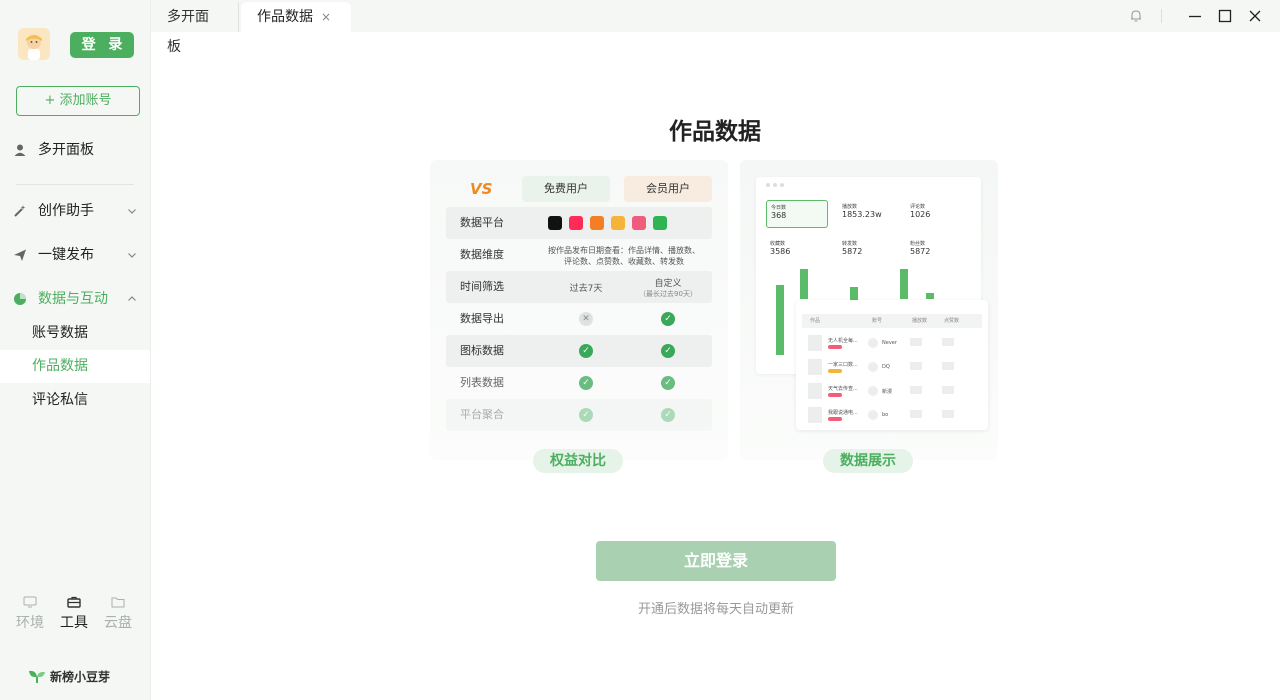 The height and width of the screenshot is (700, 1280). What do you see at coordinates (74, 623) in the screenshot?
I see `bottom-tab-label: 工具` at bounding box center [74, 623].